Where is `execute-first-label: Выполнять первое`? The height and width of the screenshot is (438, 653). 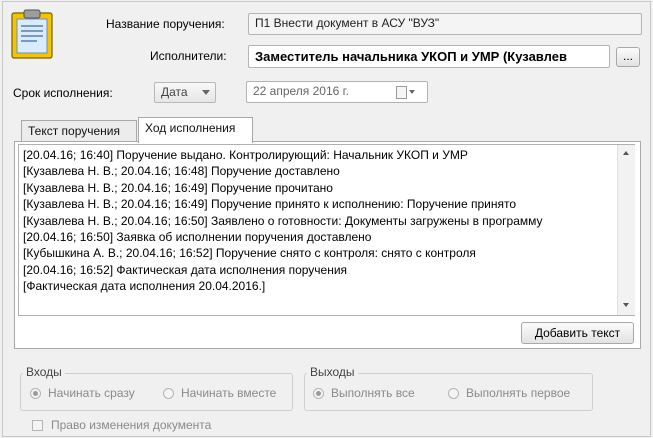 execute-first-label: Выполнять первое is located at coordinates (518, 393).